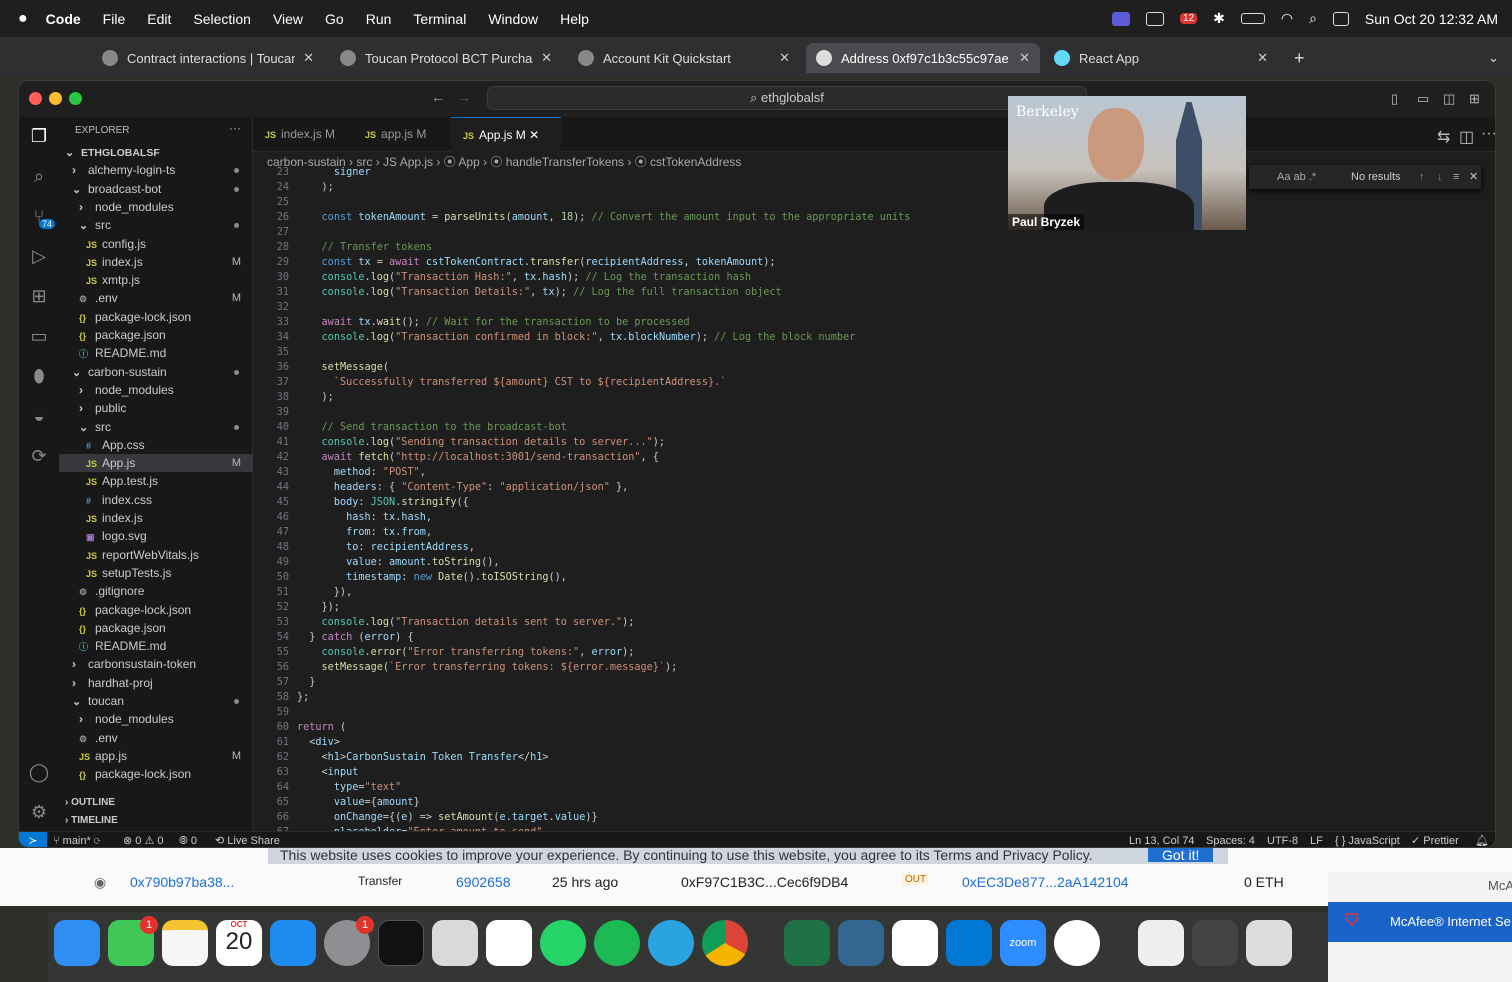 This screenshot has height=982, width=1512. I want to click on code-line: 51 }),, so click(868, 592).